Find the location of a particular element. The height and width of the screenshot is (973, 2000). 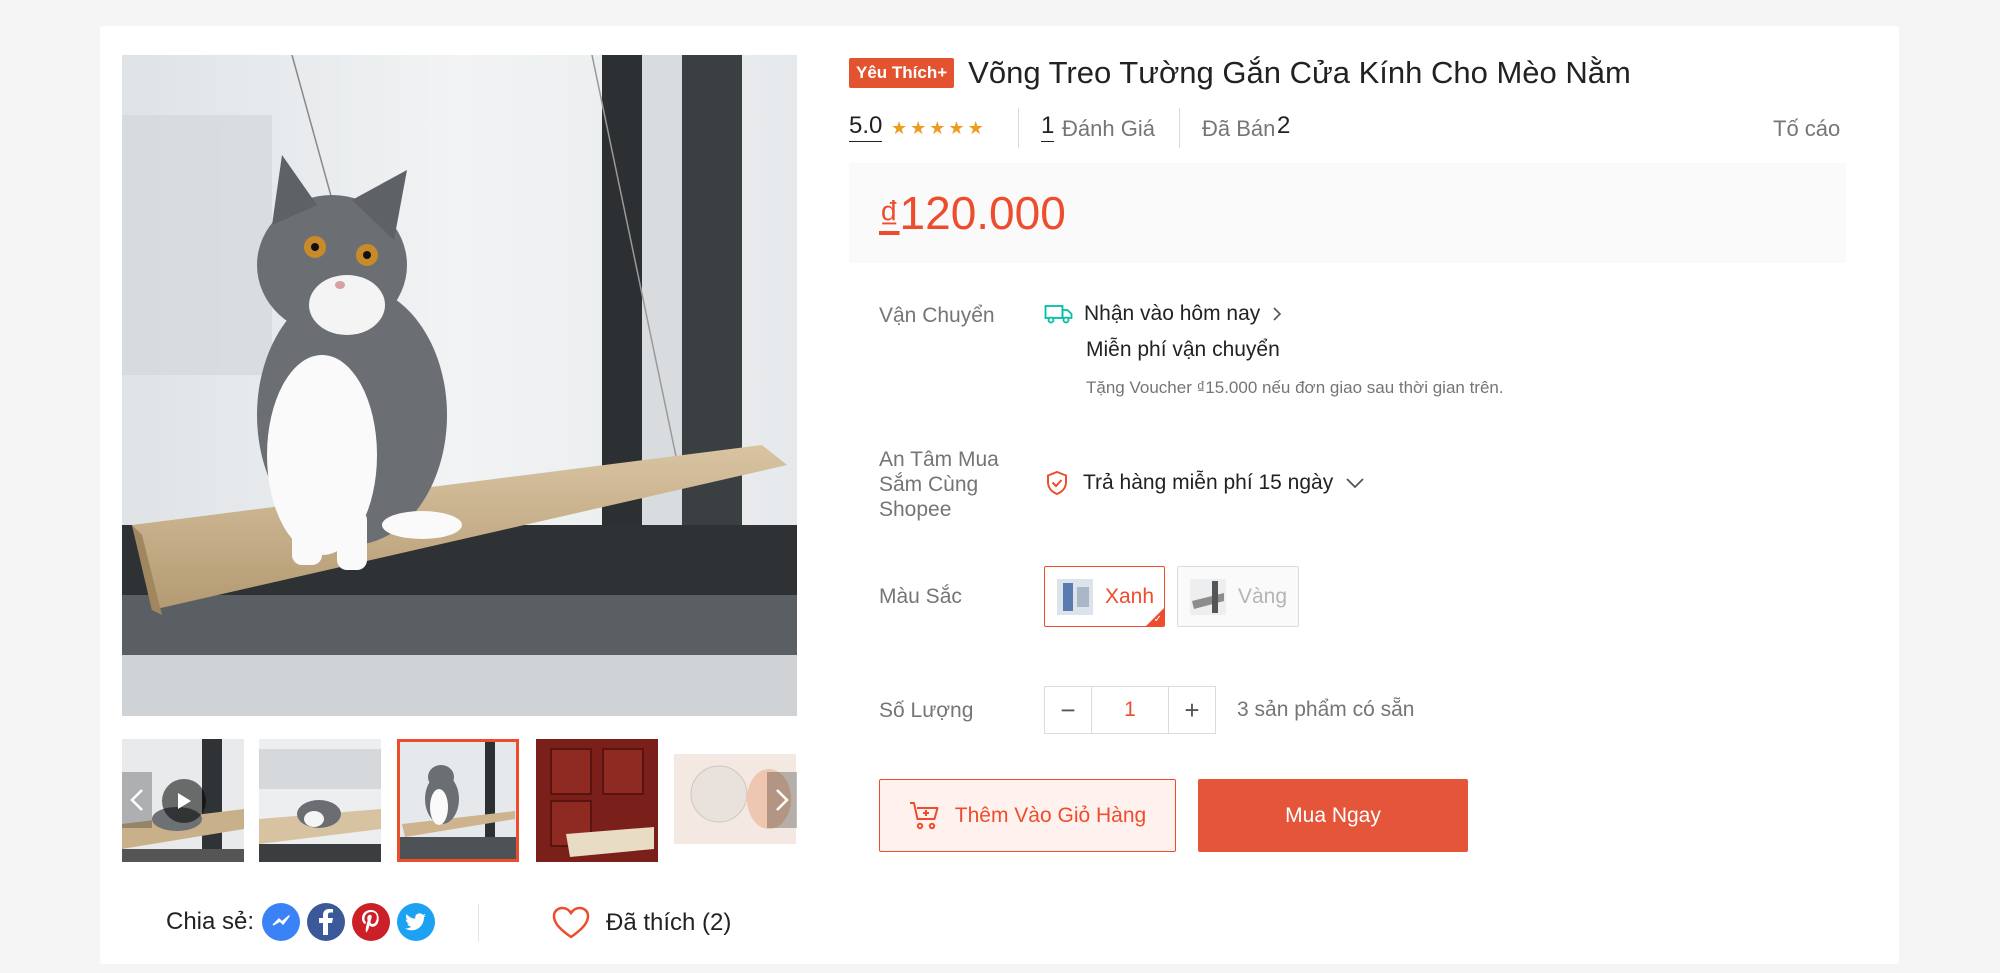

heart-icon is located at coordinates (571, 922).